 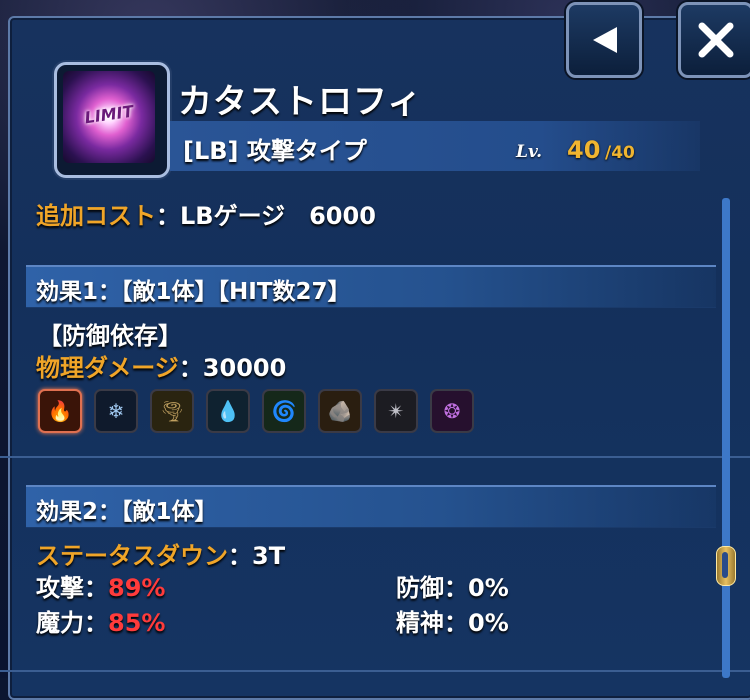 What do you see at coordinates (529, 152) in the screenshot?
I see `level-label: Lv.` at bounding box center [529, 152].